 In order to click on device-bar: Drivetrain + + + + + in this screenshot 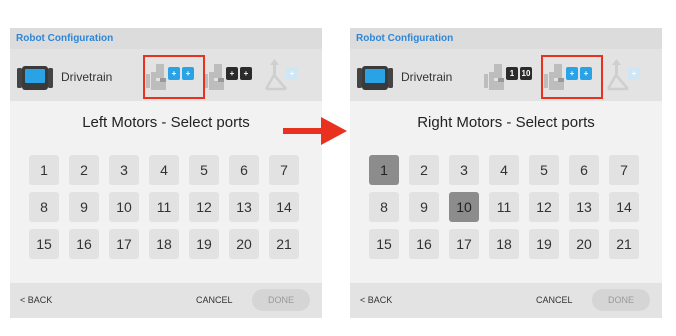, I will do `click(166, 75)`.